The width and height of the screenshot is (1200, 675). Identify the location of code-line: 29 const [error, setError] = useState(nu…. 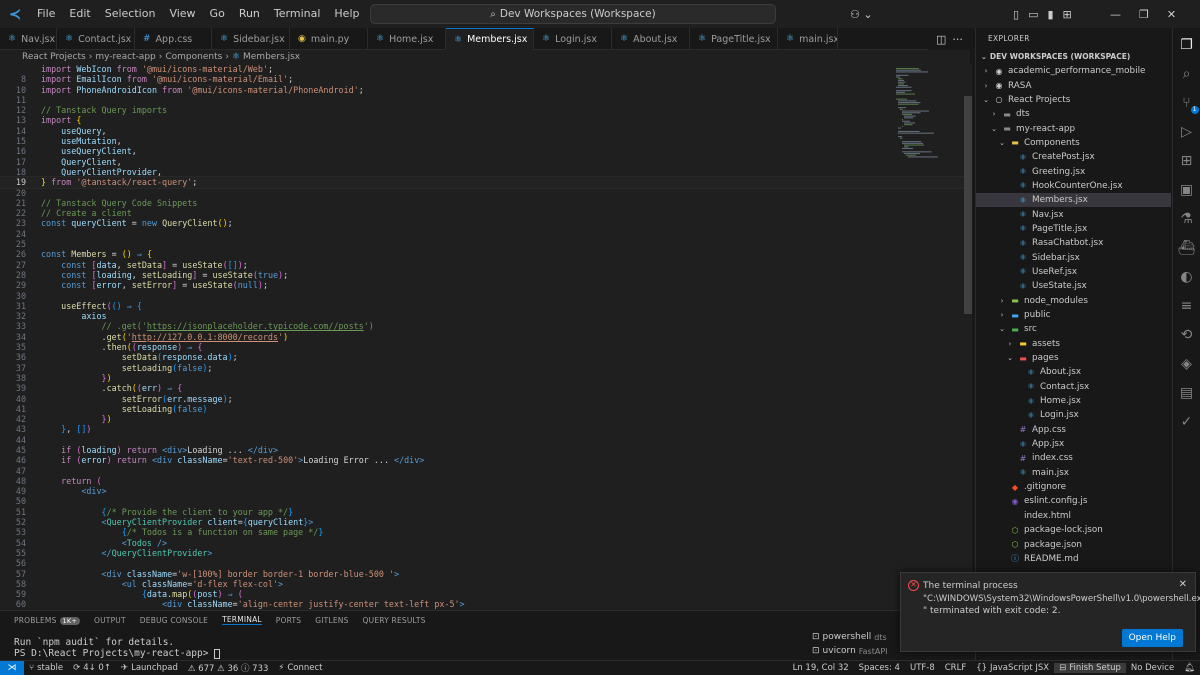
(486, 285).